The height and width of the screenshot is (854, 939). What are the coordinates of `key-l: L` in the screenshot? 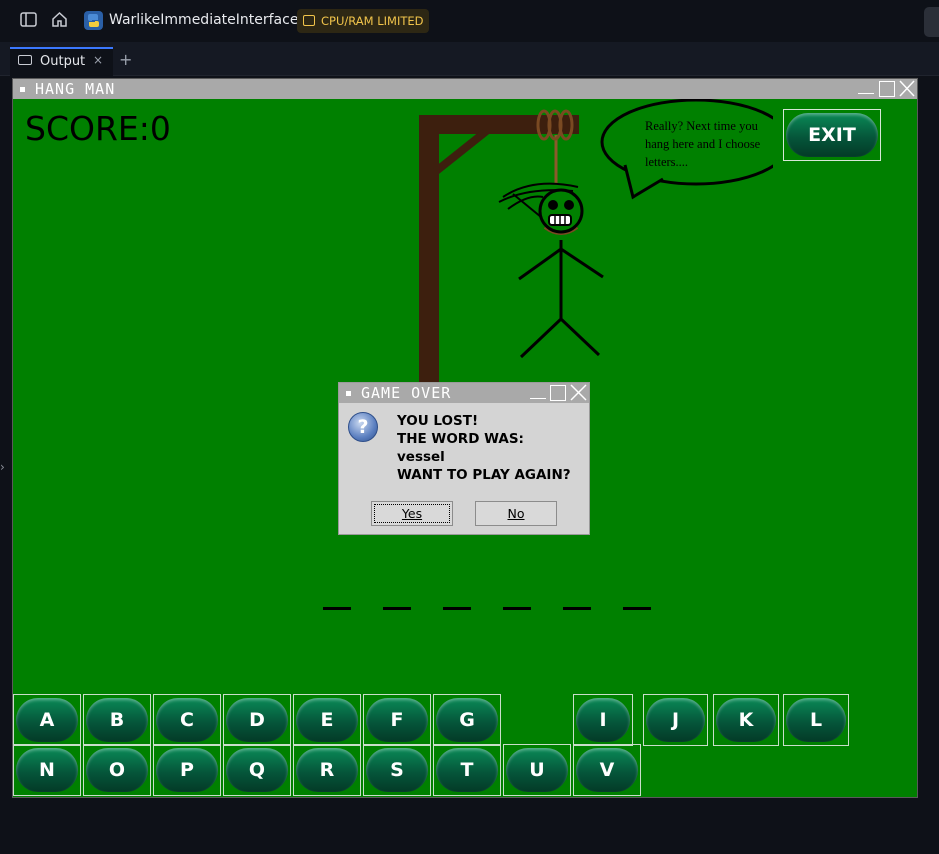 It's located at (816, 720).